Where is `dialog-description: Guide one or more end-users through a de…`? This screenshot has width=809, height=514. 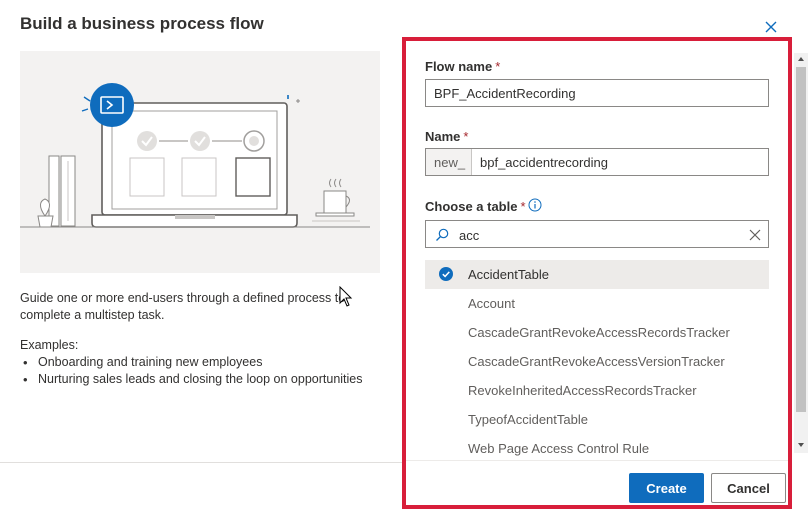
dialog-description: Guide one or more end-users through a de… is located at coordinates (183, 306).